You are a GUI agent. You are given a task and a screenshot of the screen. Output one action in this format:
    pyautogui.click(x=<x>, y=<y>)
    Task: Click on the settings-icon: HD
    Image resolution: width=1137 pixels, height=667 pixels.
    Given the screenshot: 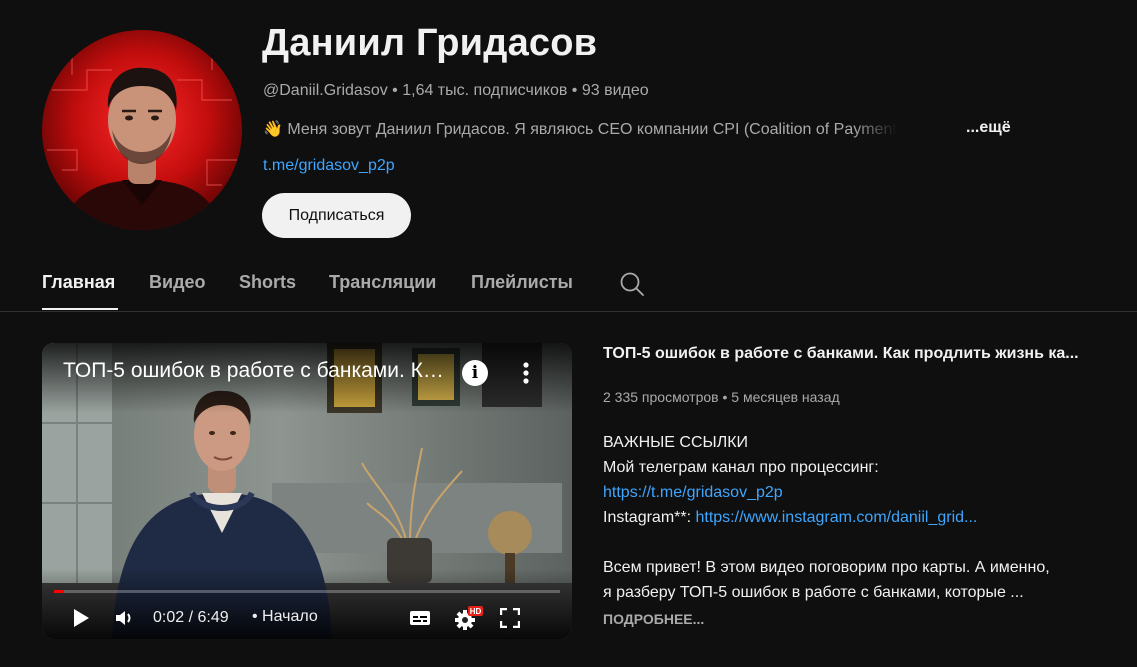 What is the action you would take?
    pyautogui.click(x=469, y=618)
    